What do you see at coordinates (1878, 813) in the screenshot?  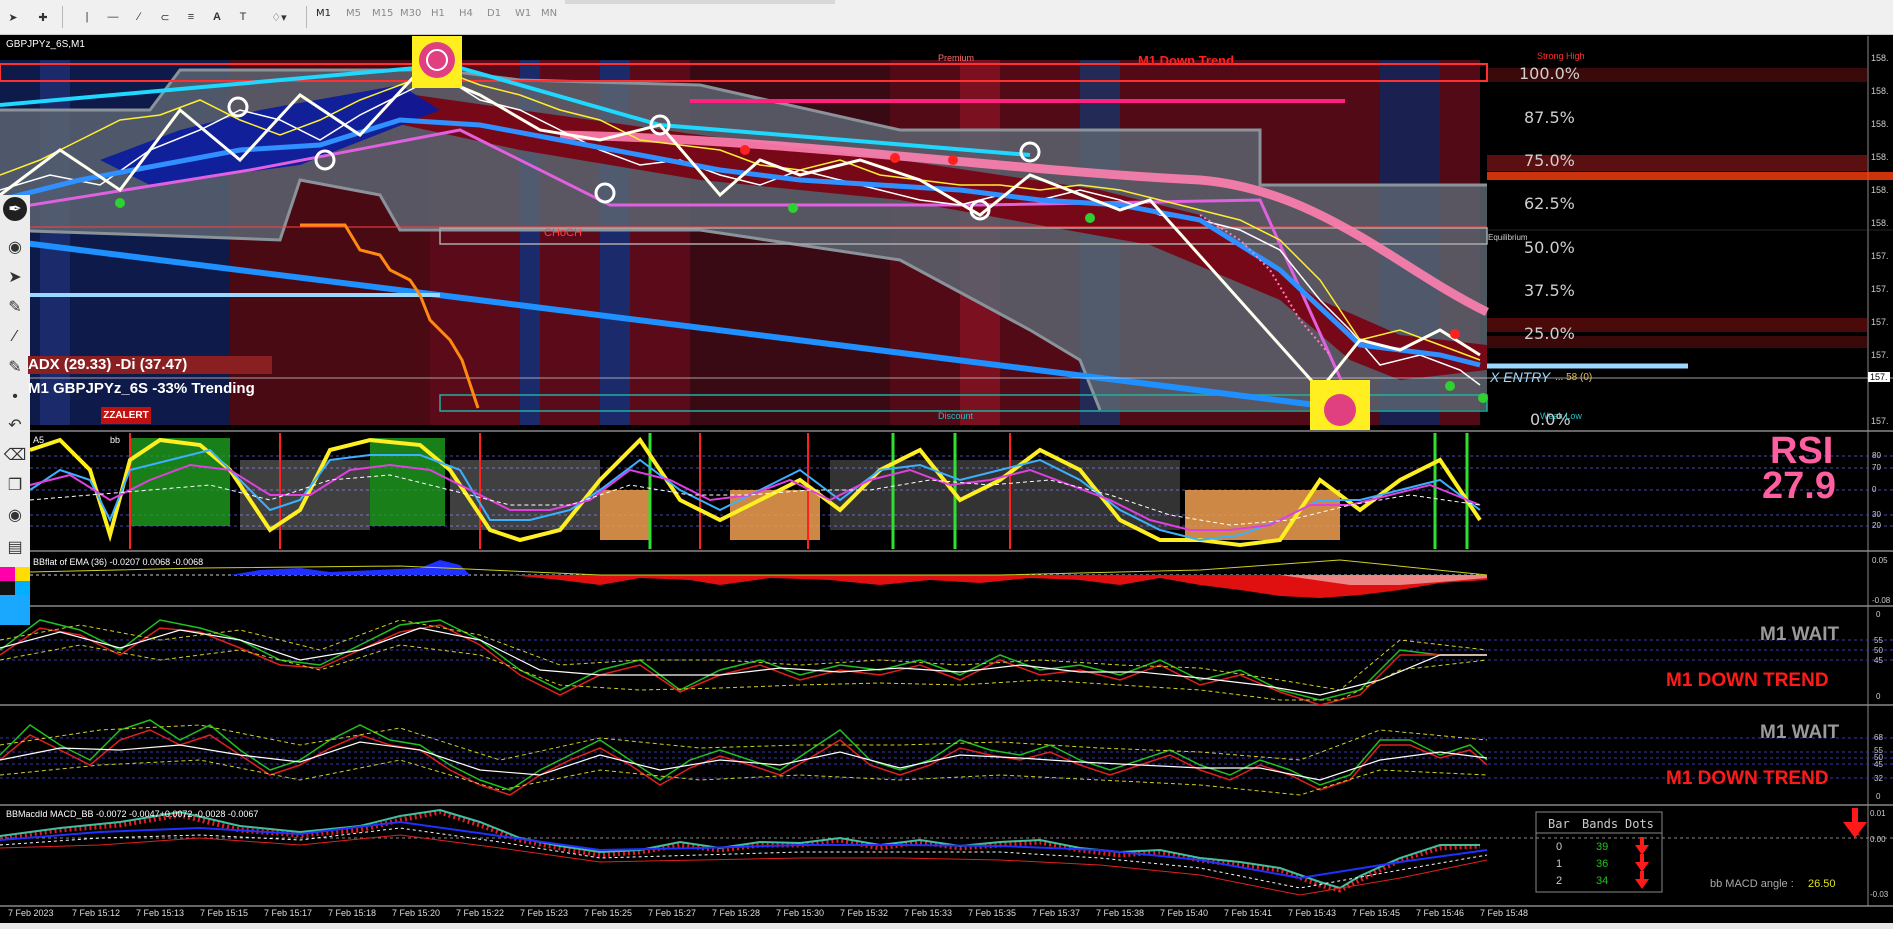 I see `macd-scale: 0.01` at bounding box center [1878, 813].